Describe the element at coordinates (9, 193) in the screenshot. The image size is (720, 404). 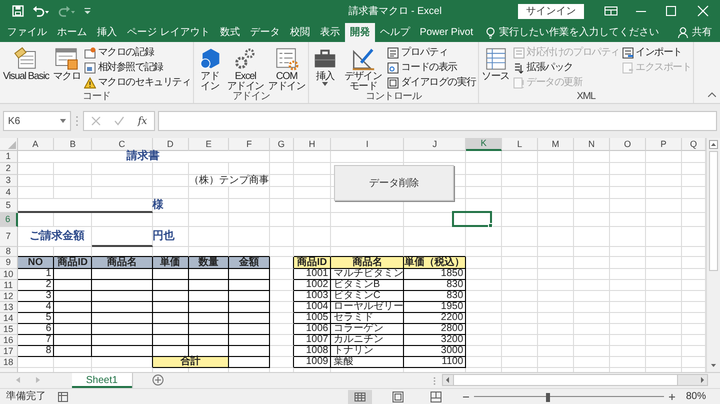
I see `row-header: 4` at that location.